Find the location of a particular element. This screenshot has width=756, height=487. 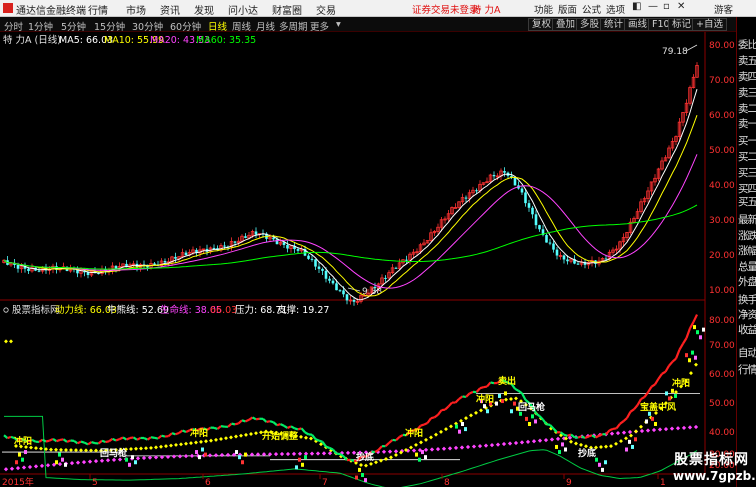

main-ytick-50: 50.00 is located at coordinates (722, 151).